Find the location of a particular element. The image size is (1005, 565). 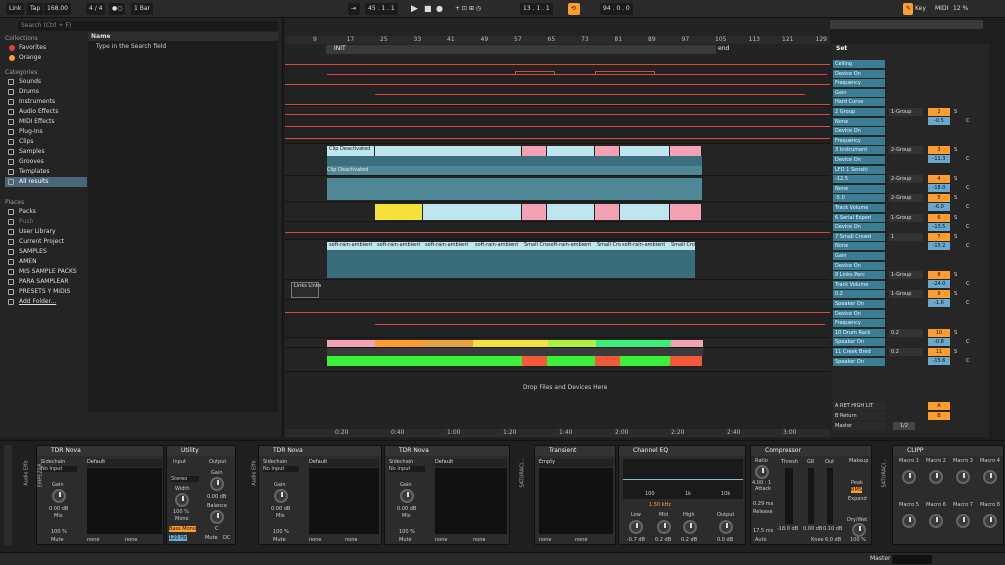

mixer-row: LFO 1 Sensiti is located at coordinates (909, 170).